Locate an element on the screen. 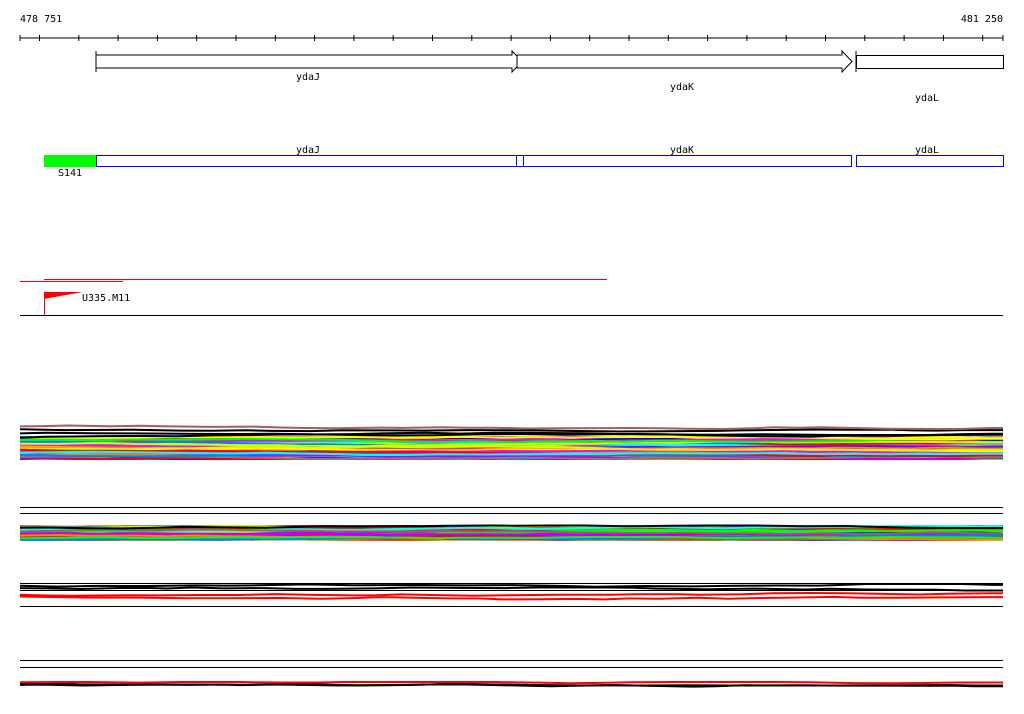 The image size is (1024, 714). brown-trace is located at coordinates (511, 427).